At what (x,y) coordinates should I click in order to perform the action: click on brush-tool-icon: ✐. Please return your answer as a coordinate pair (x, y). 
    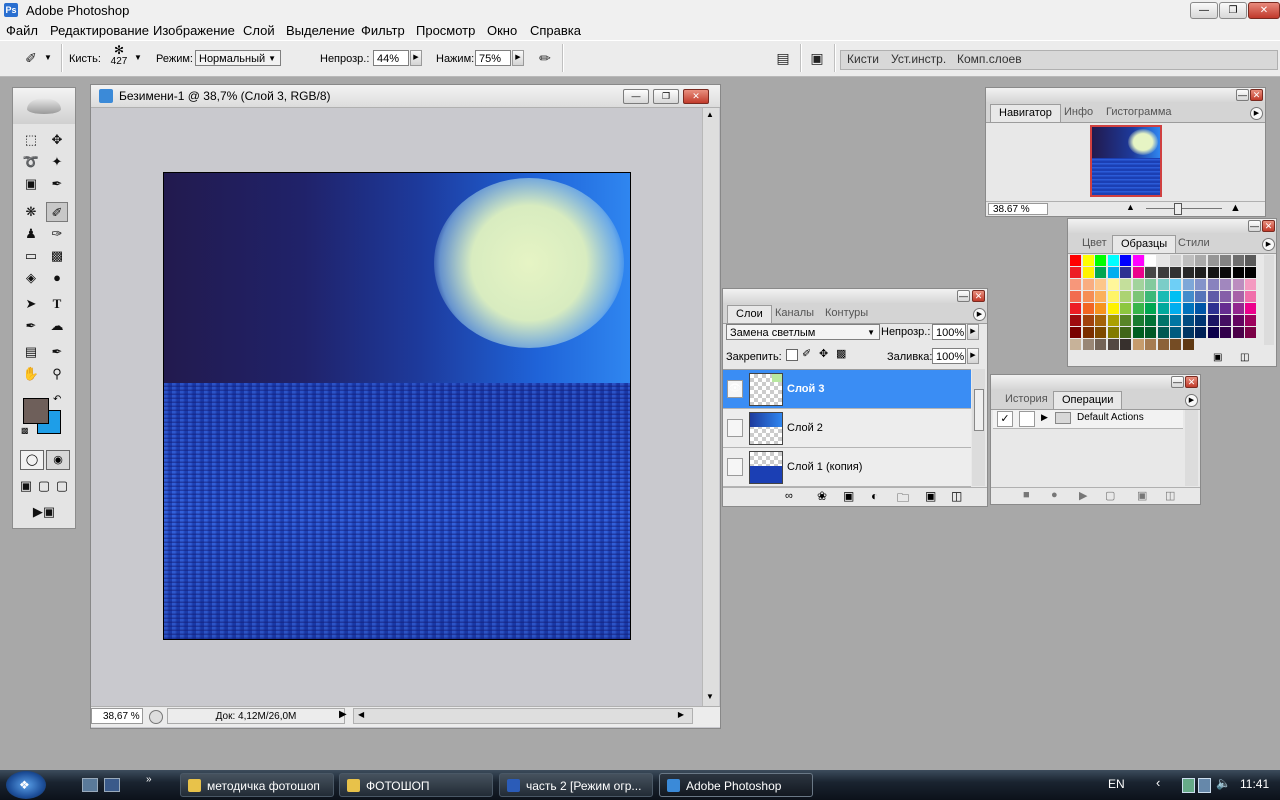
    Looking at the image, I should click on (57, 212).